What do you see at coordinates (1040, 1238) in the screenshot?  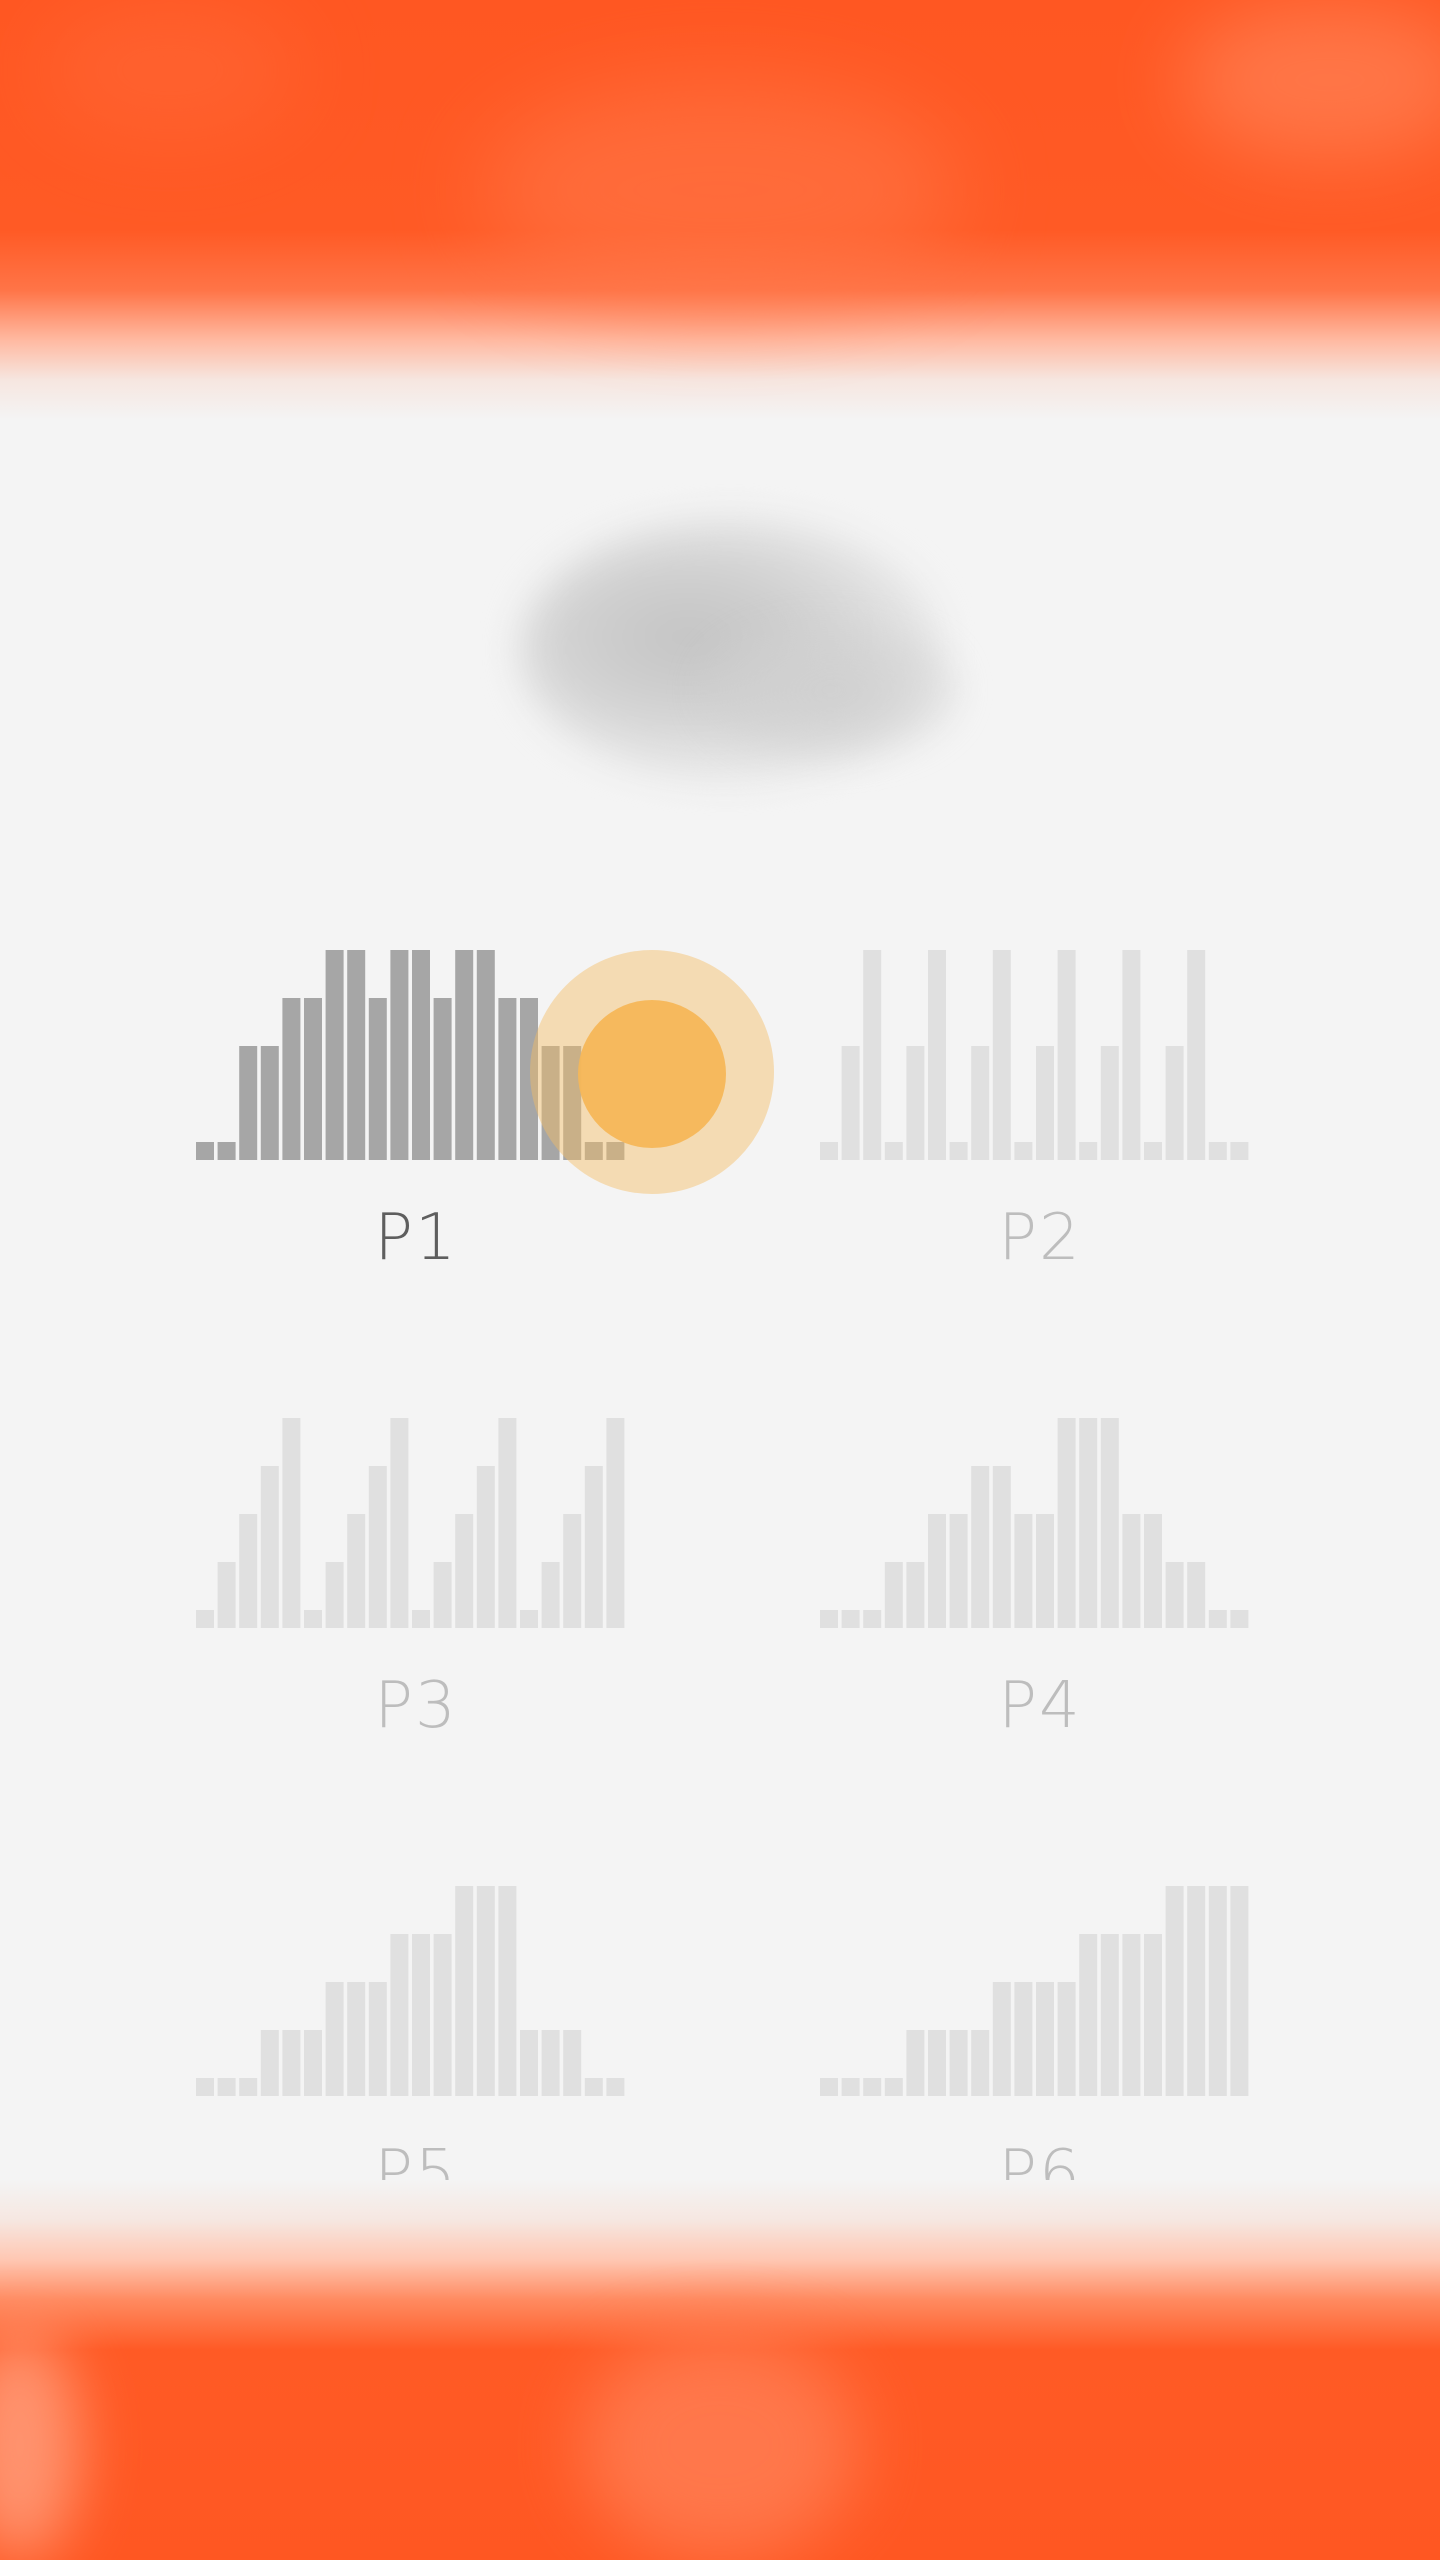 I see `pattern-label: P2` at bounding box center [1040, 1238].